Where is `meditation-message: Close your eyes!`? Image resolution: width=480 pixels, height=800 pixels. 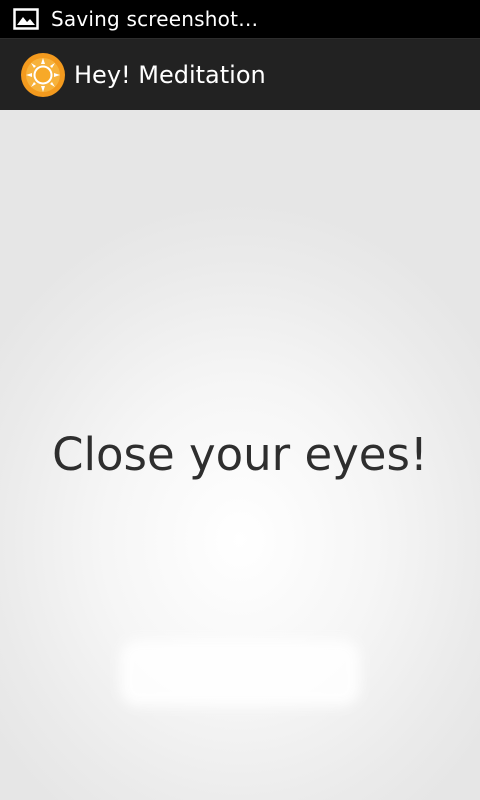 meditation-message: Close your eyes! is located at coordinates (240, 454).